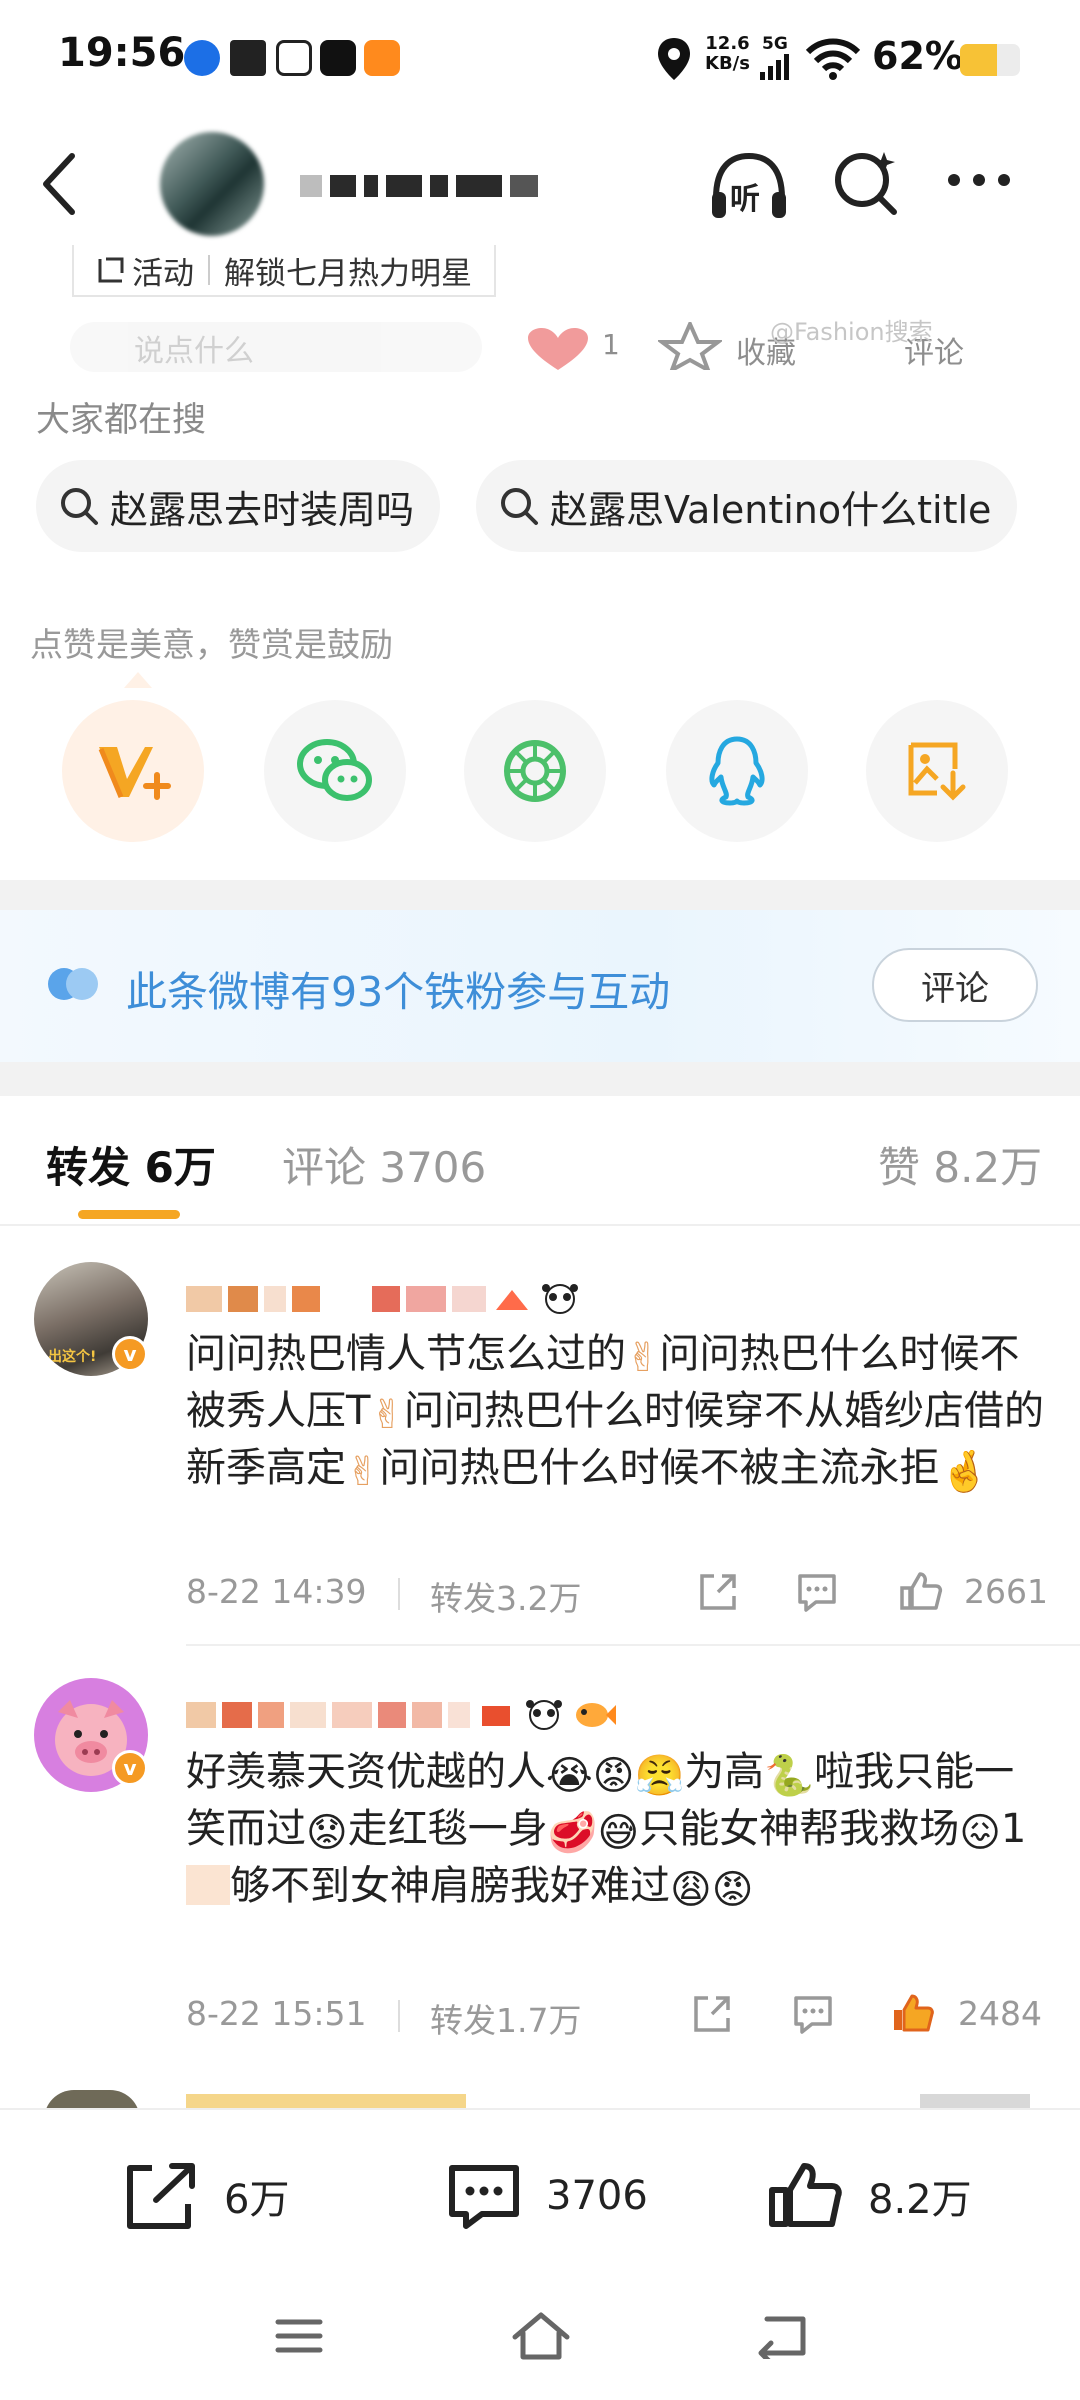 This screenshot has height=2400, width=1080. What do you see at coordinates (789, 1776) in the screenshot?
I see `snake-emoji: 🐍` at bounding box center [789, 1776].